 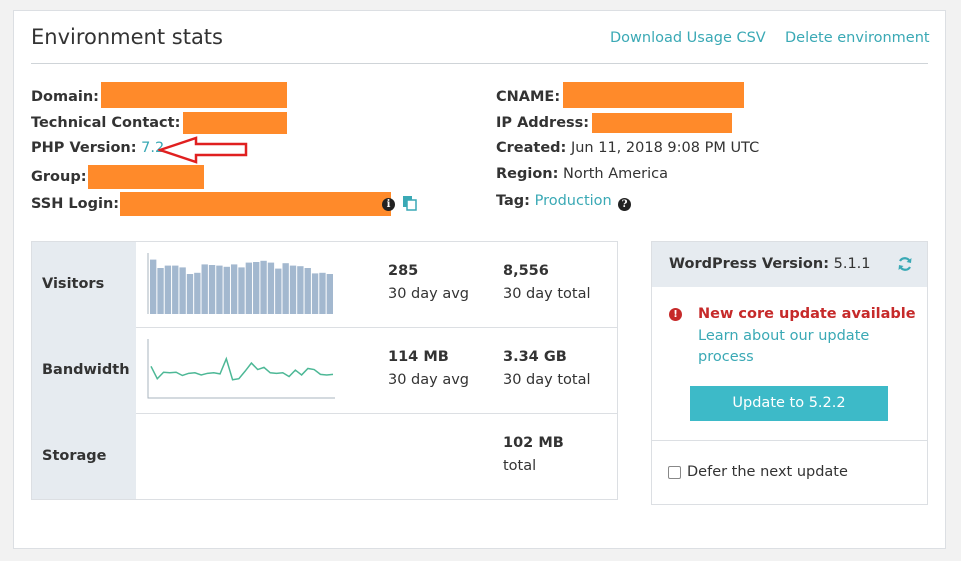 I want to click on region-value: North America, so click(x=616, y=174).